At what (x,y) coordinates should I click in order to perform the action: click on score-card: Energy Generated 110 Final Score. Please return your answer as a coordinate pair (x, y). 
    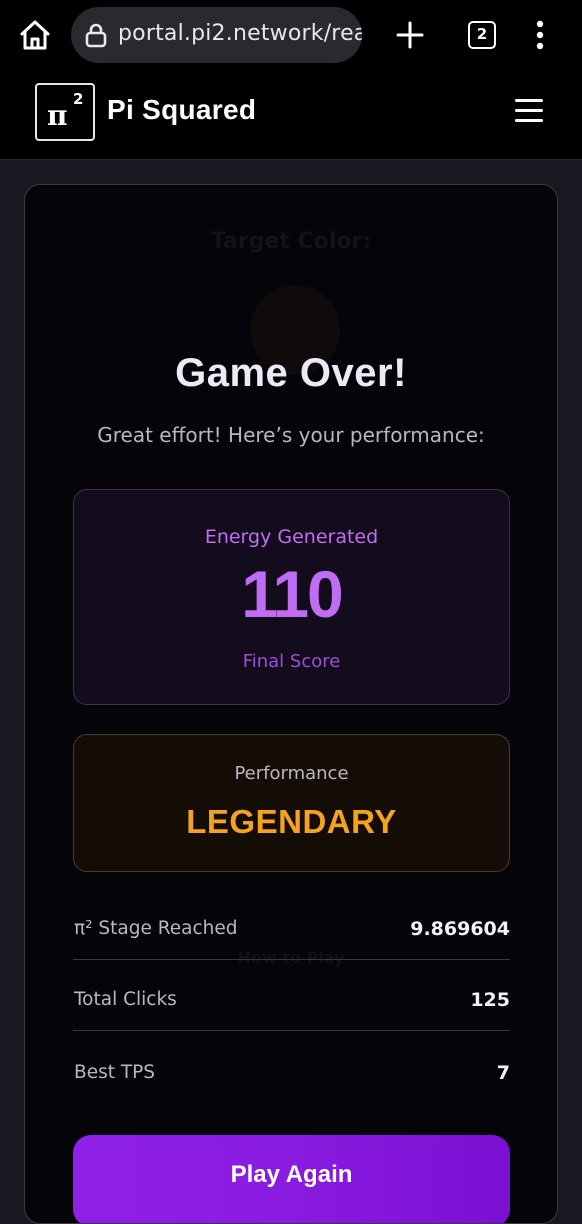
    Looking at the image, I should click on (291, 597).